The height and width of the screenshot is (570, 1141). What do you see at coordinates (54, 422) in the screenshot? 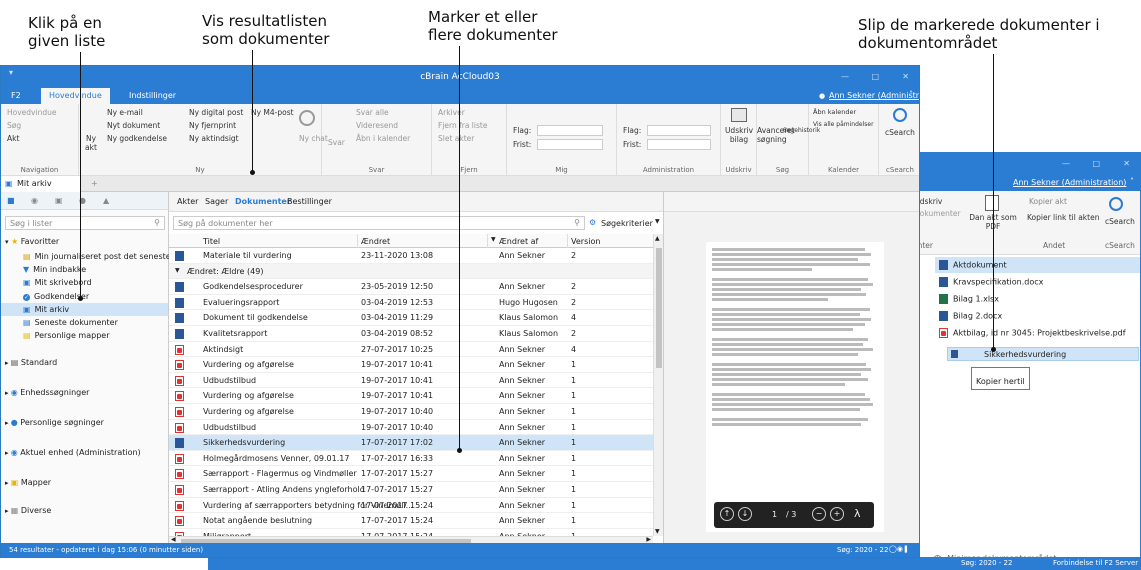
I see `sidebar-group-3: ▸ ● Personlige søgninger` at bounding box center [54, 422].